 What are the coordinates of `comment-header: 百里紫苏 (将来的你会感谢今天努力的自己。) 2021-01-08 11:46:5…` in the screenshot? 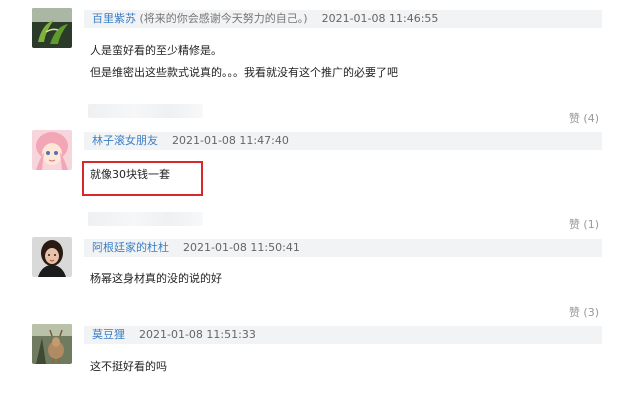 It's located at (343, 19).